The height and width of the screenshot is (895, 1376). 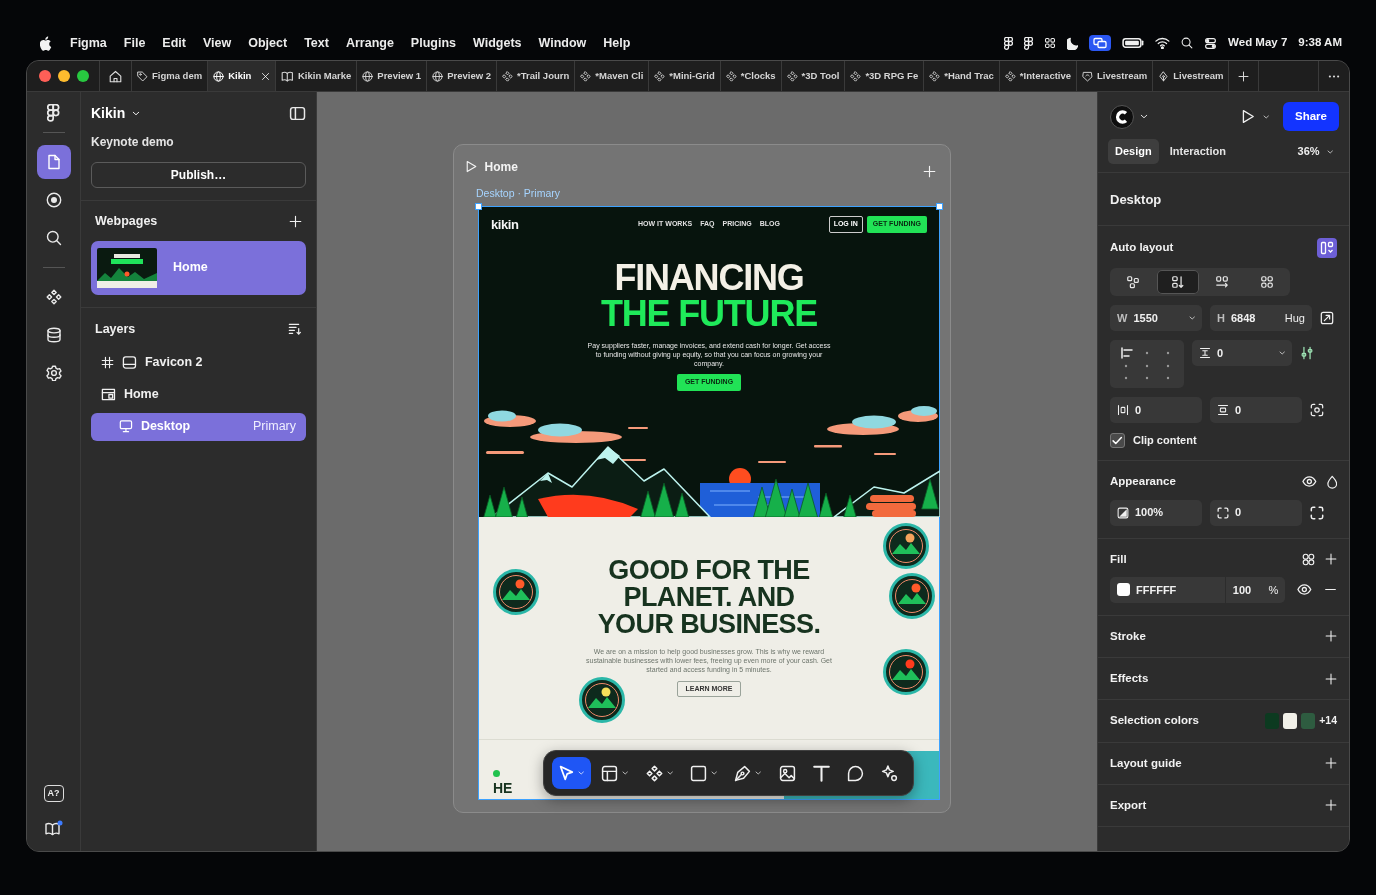 I want to click on menu-bar-date: Wed May 7, so click(x=1258, y=43).